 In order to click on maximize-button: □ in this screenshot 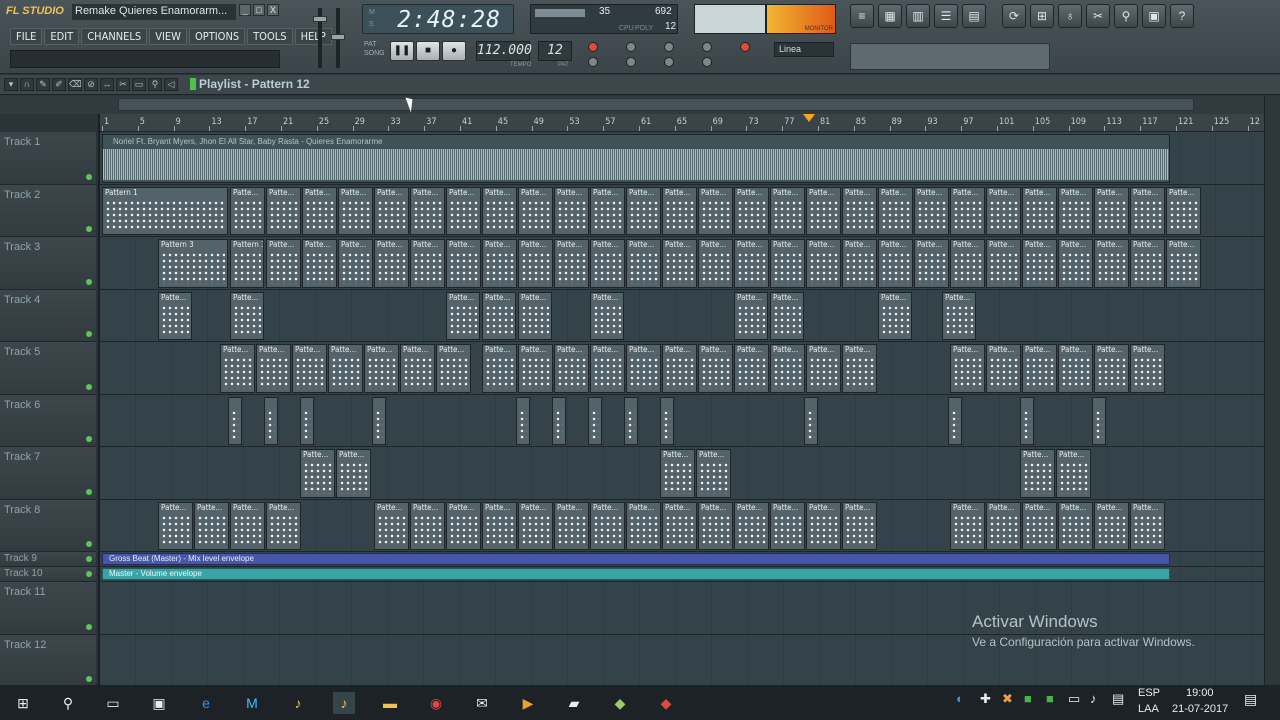, I will do `click(259, 10)`.